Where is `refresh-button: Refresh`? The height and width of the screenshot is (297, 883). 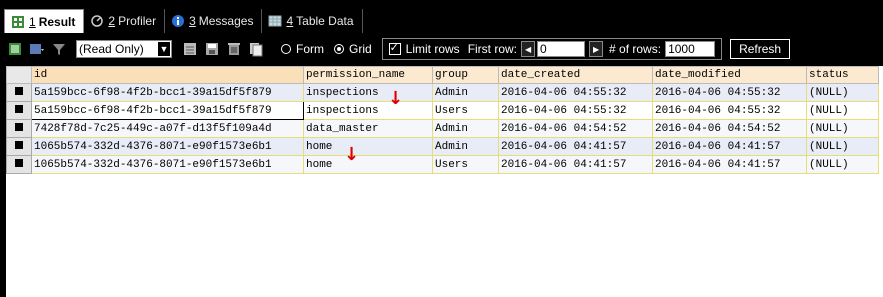 refresh-button: Refresh is located at coordinates (760, 49).